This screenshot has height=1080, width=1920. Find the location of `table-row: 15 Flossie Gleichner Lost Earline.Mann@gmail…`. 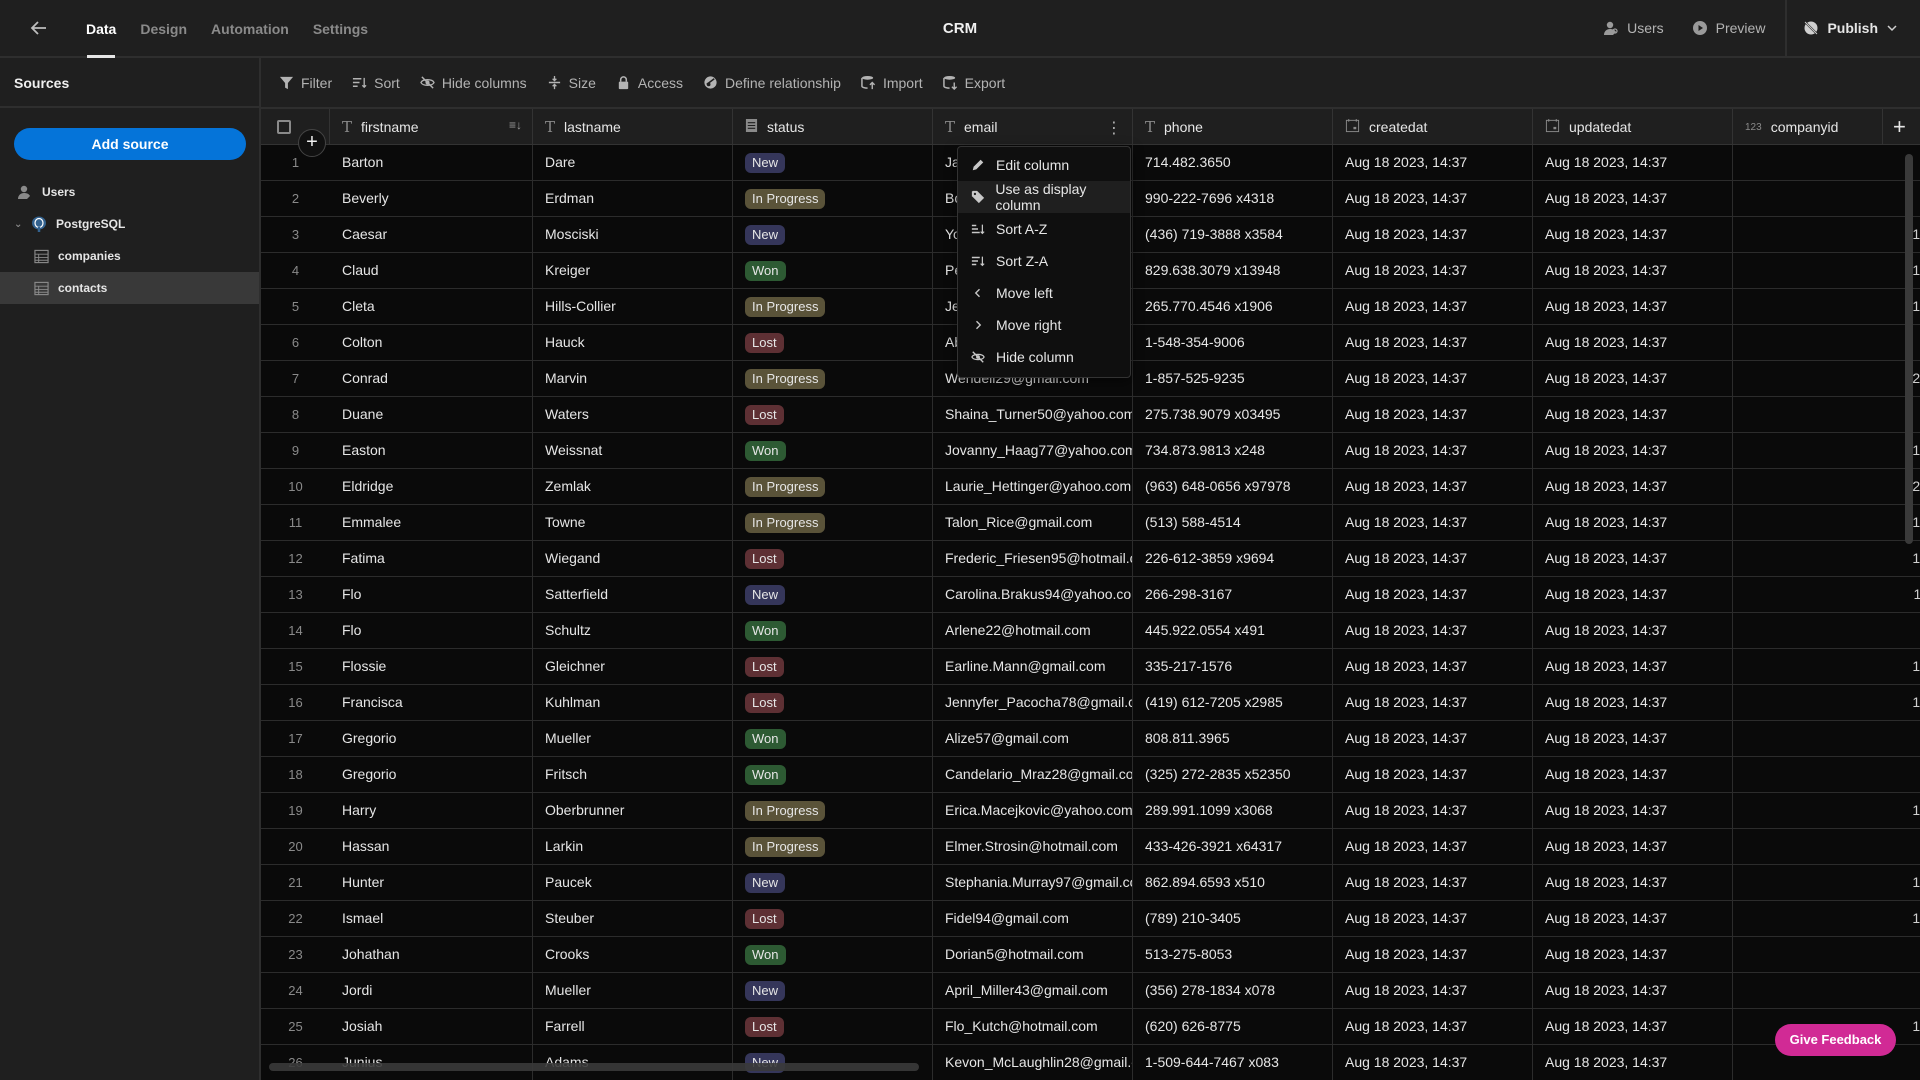

table-row: 15 Flossie Gleichner Lost Earline.Mann@gmail… is located at coordinates (1090, 667).